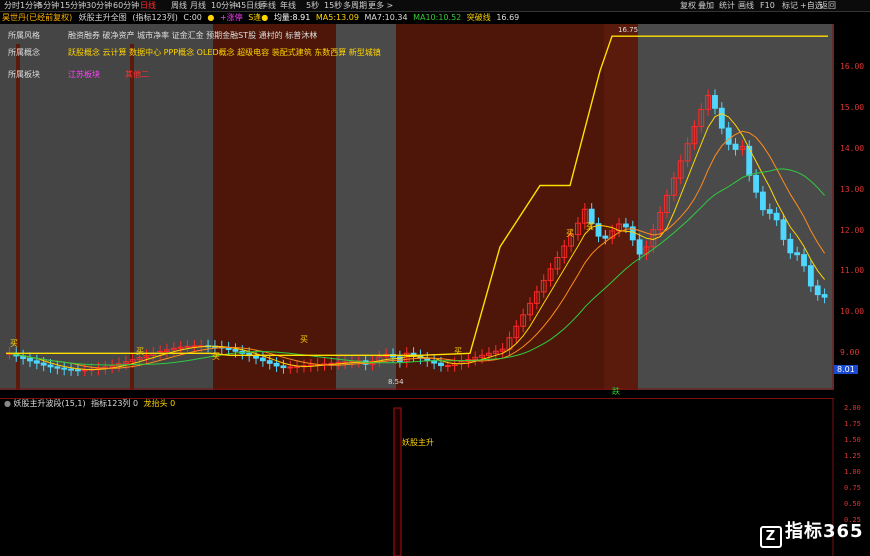  Describe the element at coordinates (850, 353) in the screenshot. I see `price-axis-label: 9.00` at that location.